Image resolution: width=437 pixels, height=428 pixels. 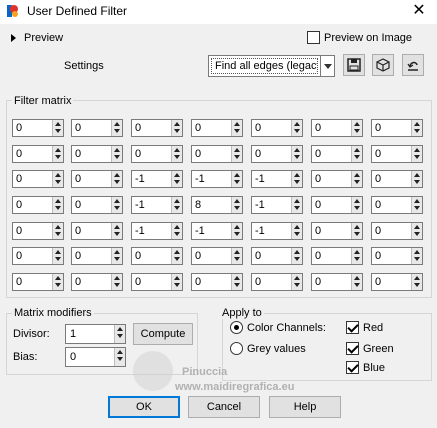 What do you see at coordinates (327, 66) in the screenshot?
I see `chevron-down-icon` at bounding box center [327, 66].